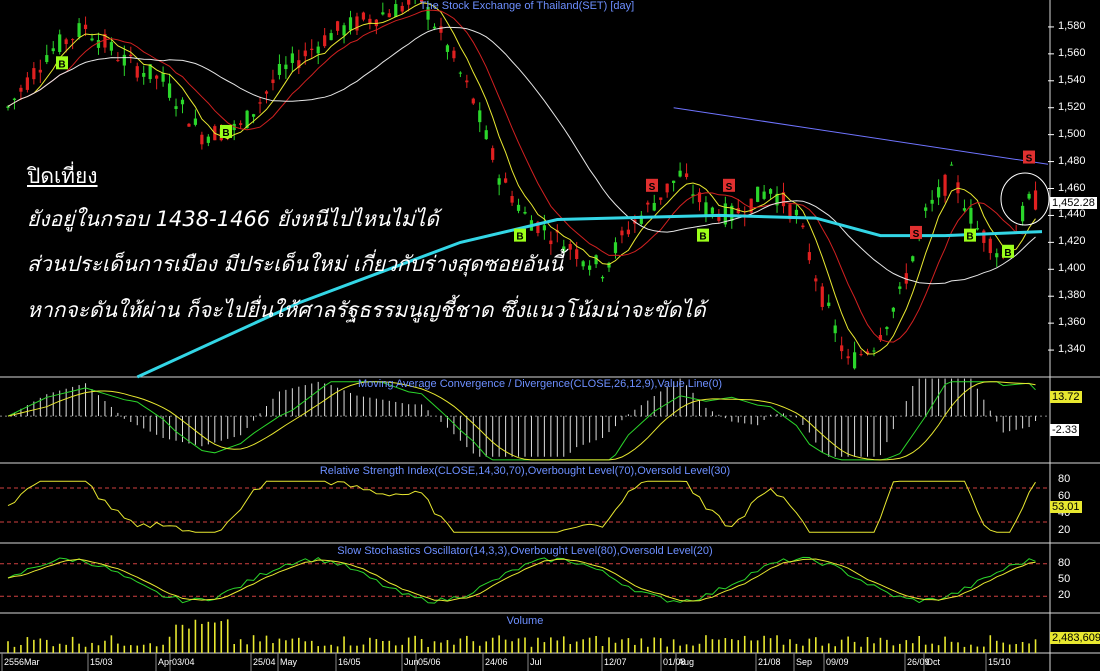  Describe the element at coordinates (1064, 529) in the screenshot. I see `rsi-tick-label: 20` at that location.